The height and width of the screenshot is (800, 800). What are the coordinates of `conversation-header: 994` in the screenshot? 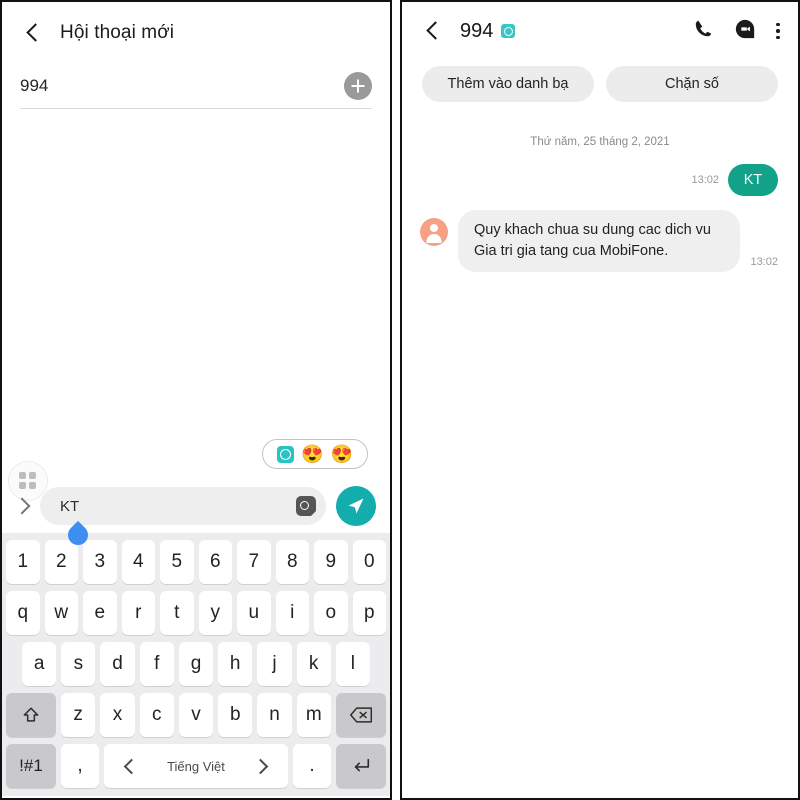 It's located at (600, 31).